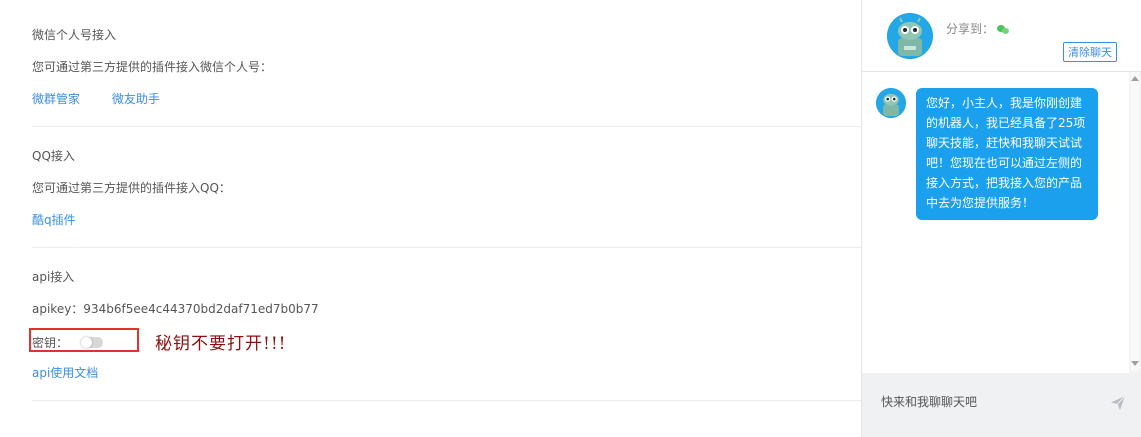  Describe the element at coordinates (53, 156) in the screenshot. I see `qq-section-title: QQ接入` at that location.